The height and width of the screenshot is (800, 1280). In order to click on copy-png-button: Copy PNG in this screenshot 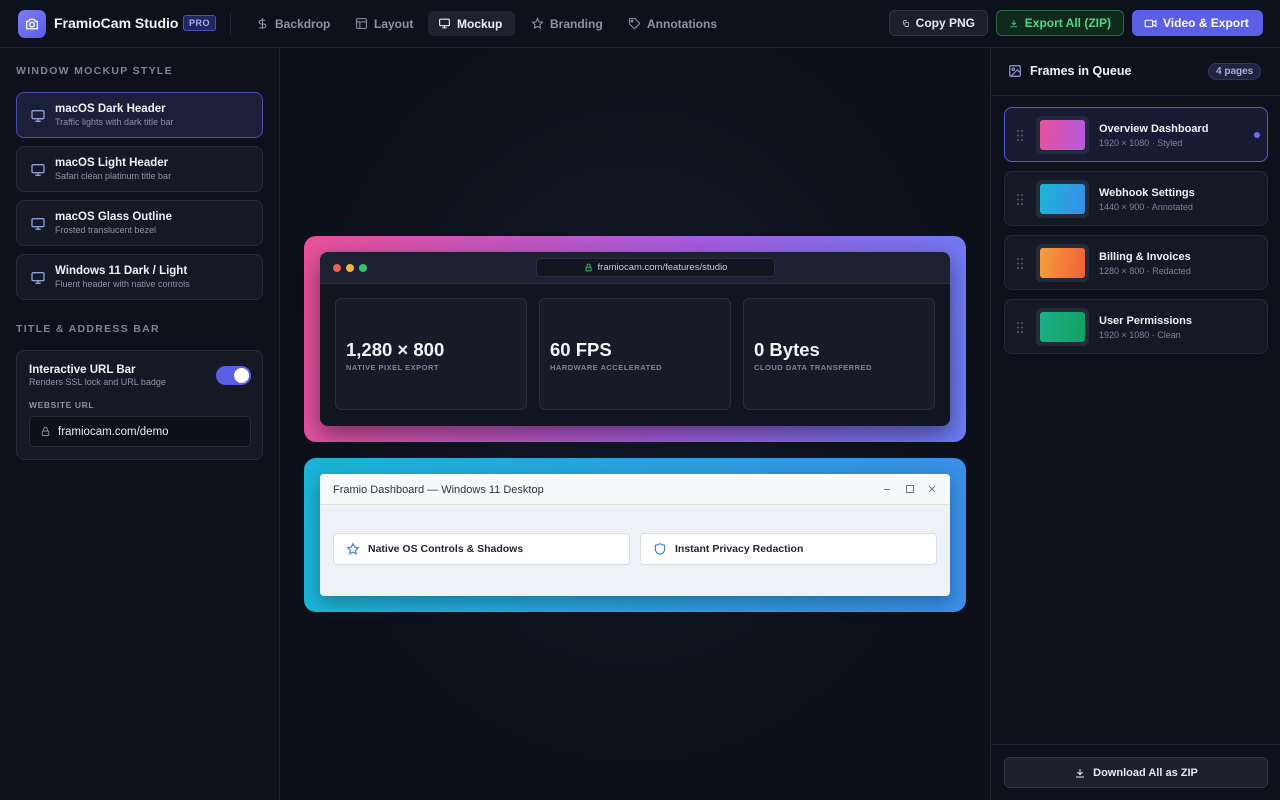, I will do `click(938, 23)`.